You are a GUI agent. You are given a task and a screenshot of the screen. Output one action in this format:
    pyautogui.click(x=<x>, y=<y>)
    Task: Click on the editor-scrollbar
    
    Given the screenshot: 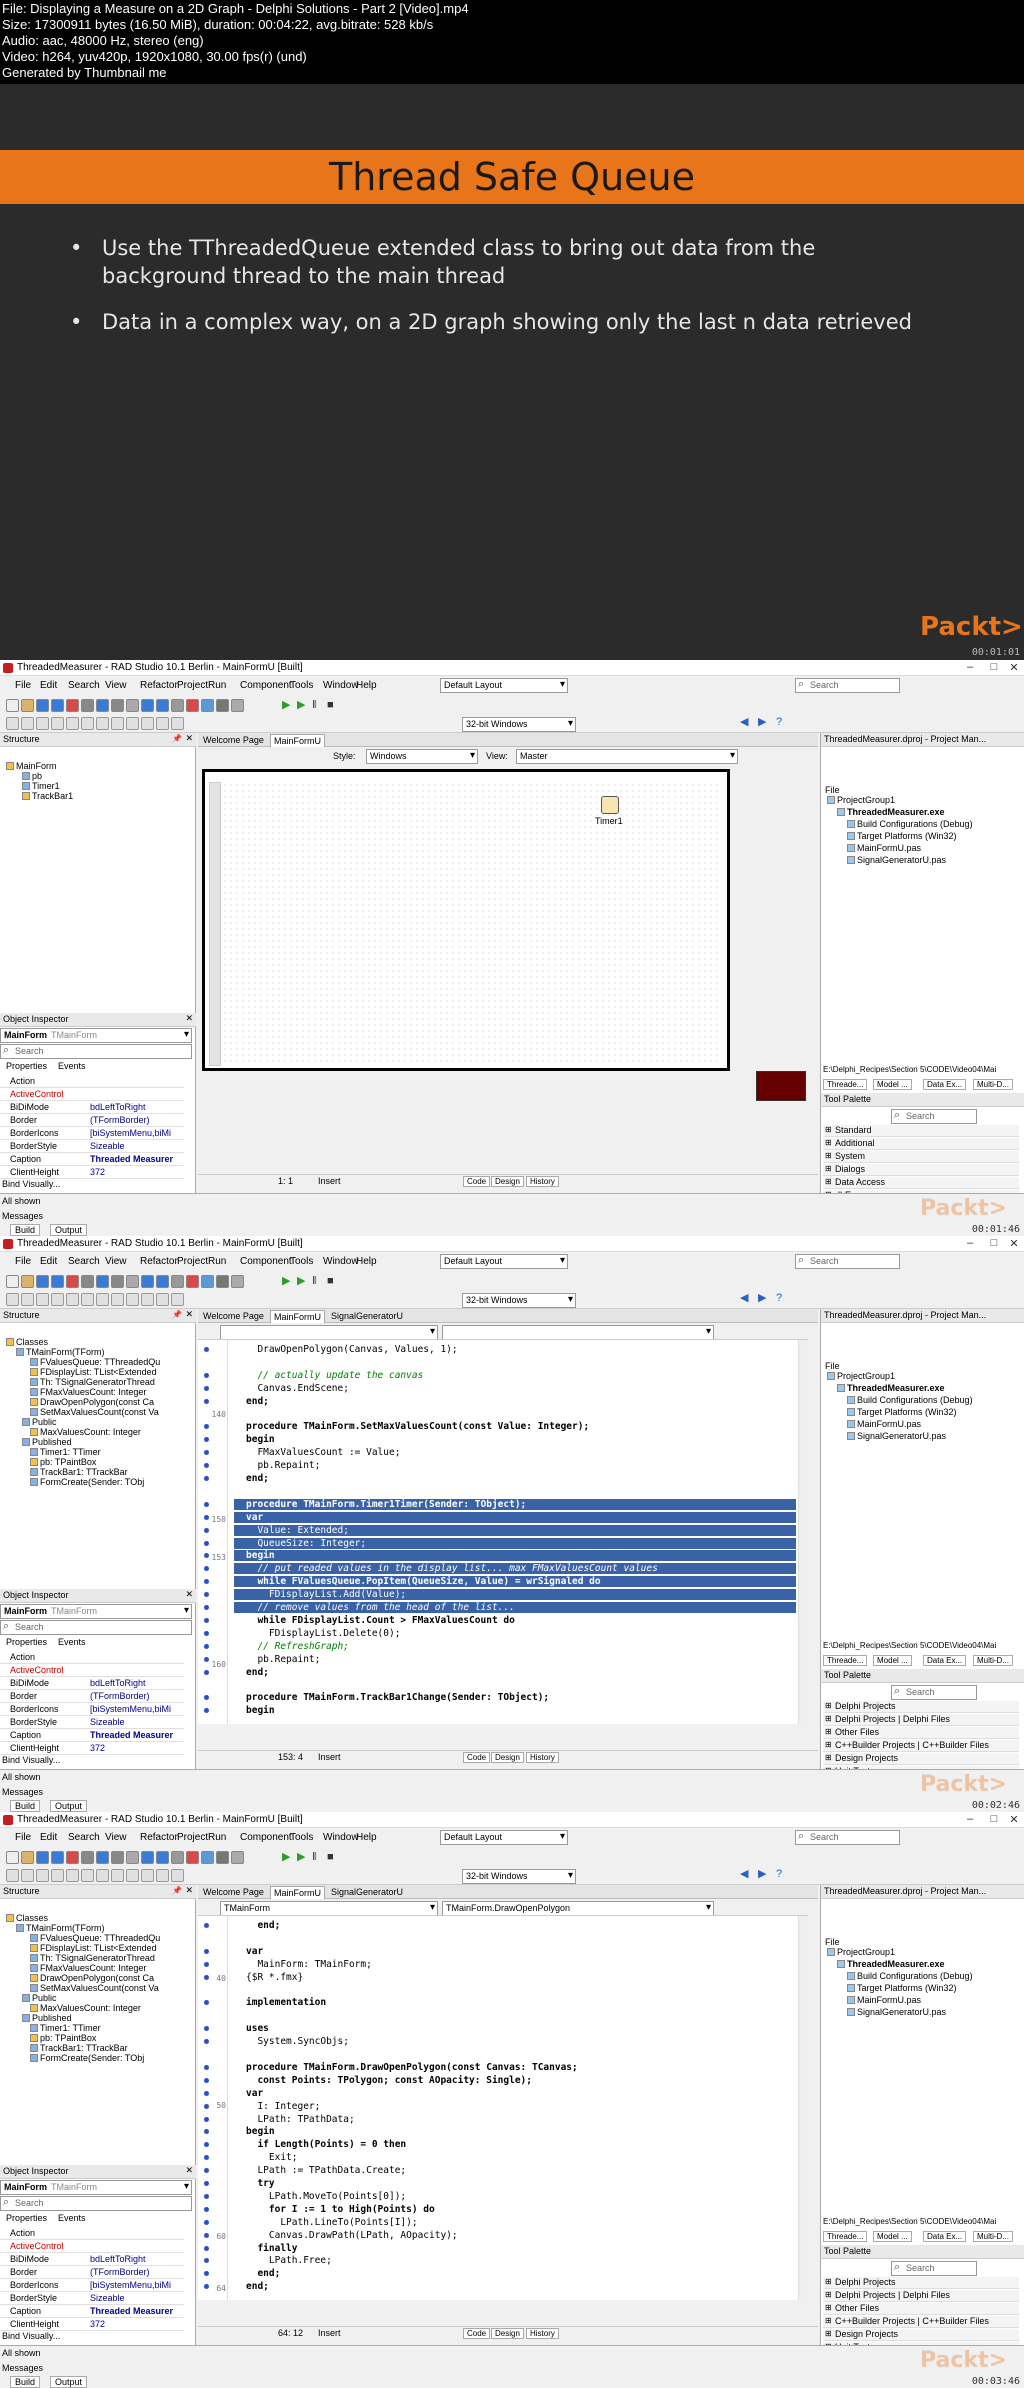 What is the action you would take?
    pyautogui.click(x=803, y=2108)
    